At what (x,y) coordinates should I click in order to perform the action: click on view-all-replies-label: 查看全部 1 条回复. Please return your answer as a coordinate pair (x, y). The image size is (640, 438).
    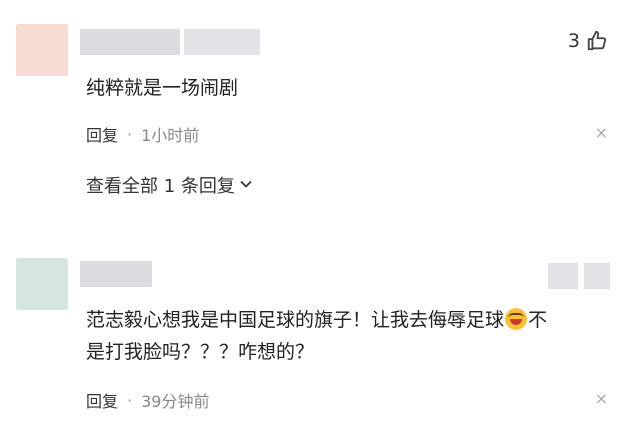
    Looking at the image, I should click on (160, 186).